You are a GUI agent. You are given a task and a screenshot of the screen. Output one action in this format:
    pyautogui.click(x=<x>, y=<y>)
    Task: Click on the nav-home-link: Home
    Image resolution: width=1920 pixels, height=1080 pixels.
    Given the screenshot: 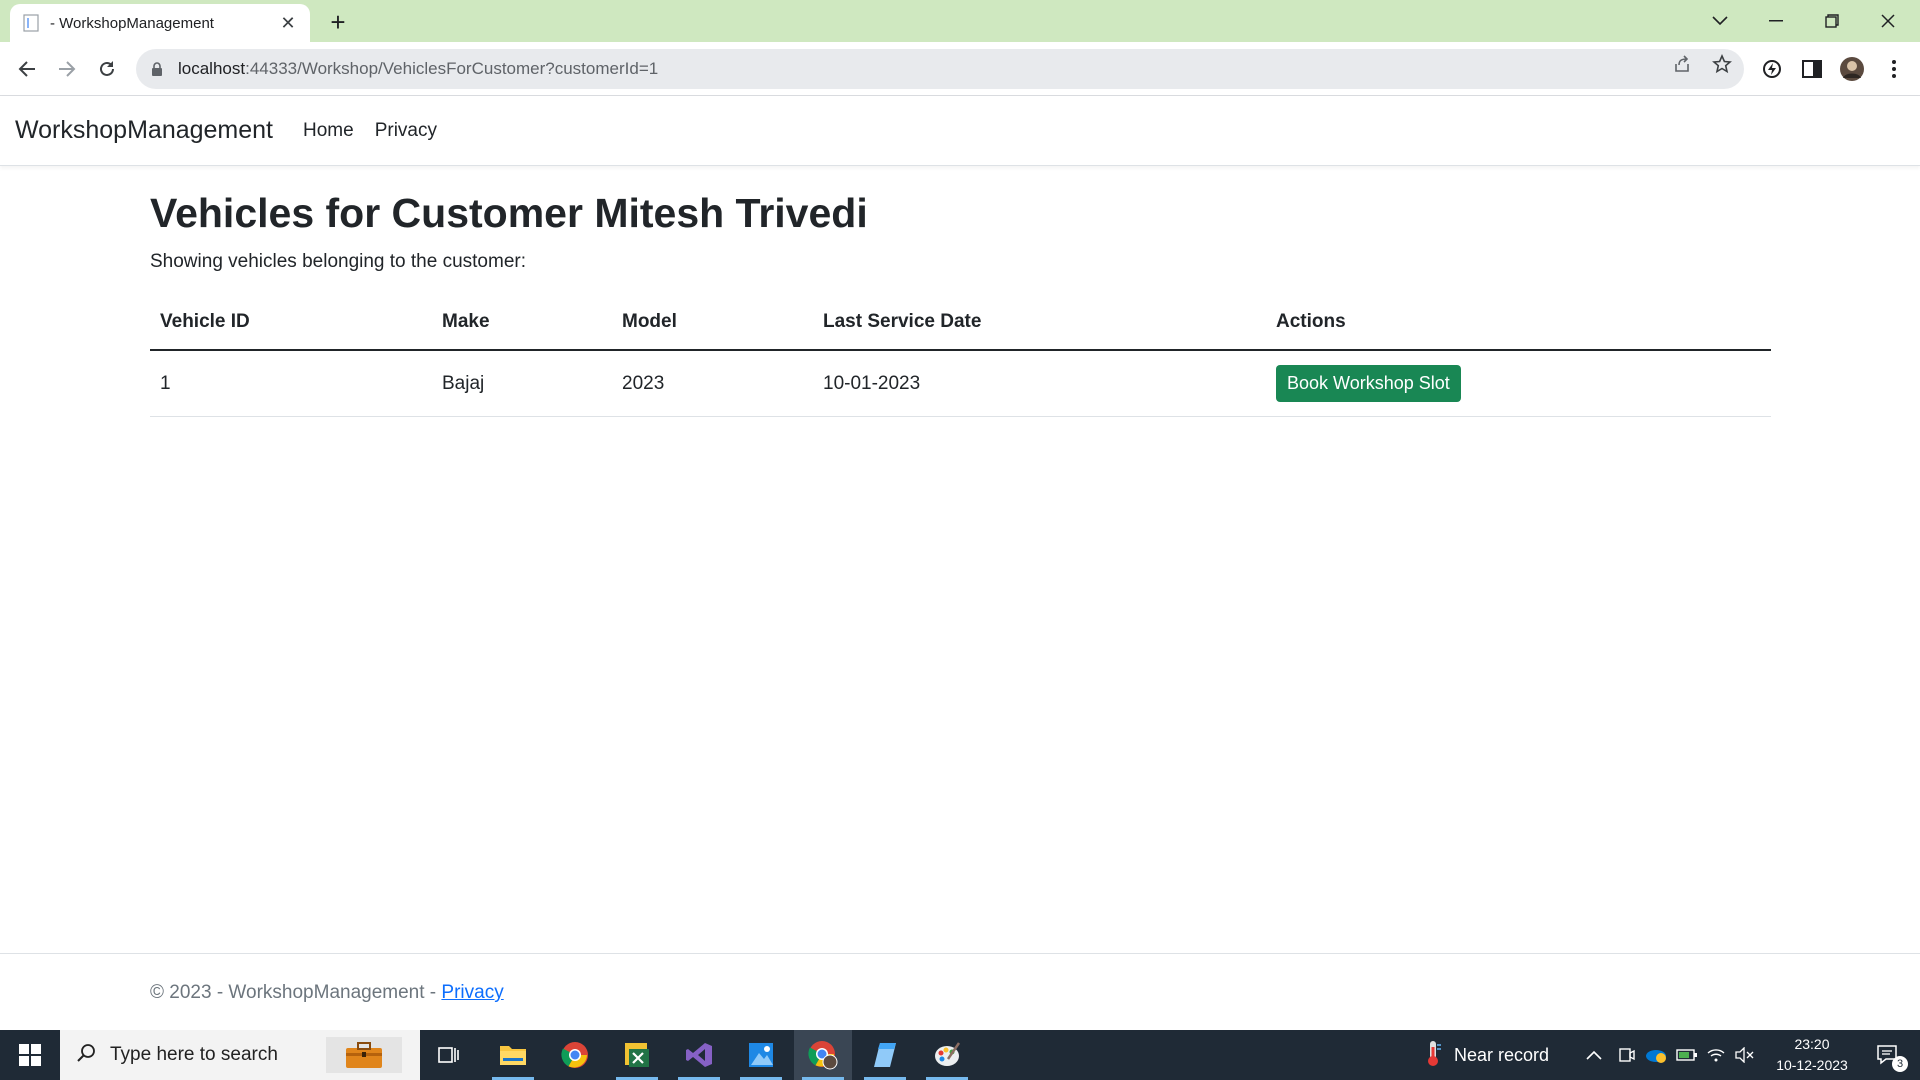 What is the action you would take?
    pyautogui.click(x=328, y=131)
    